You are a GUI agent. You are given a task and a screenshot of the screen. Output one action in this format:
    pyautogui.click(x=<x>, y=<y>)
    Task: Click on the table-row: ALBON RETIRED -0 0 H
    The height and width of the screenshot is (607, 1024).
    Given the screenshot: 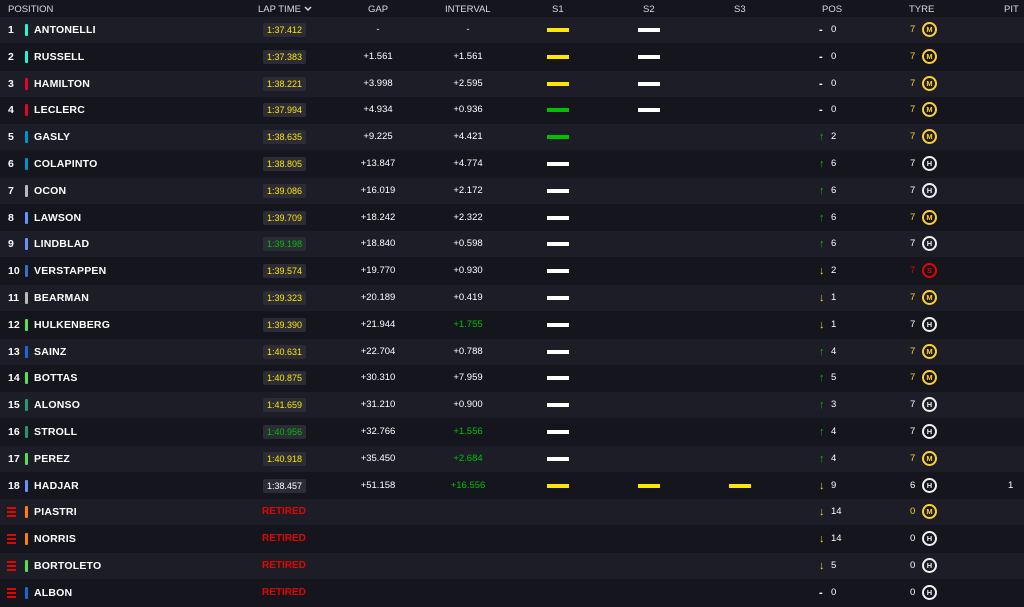 What is the action you would take?
    pyautogui.click(x=512, y=592)
    